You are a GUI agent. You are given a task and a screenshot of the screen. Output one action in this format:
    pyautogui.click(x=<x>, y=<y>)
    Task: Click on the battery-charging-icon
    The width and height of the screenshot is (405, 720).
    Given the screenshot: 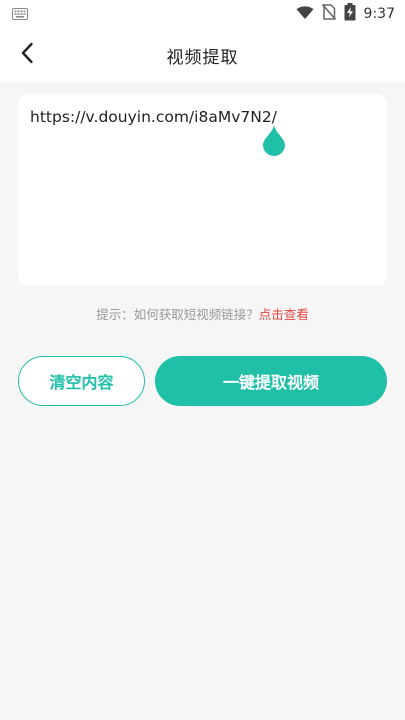 What is the action you would take?
    pyautogui.click(x=350, y=14)
    